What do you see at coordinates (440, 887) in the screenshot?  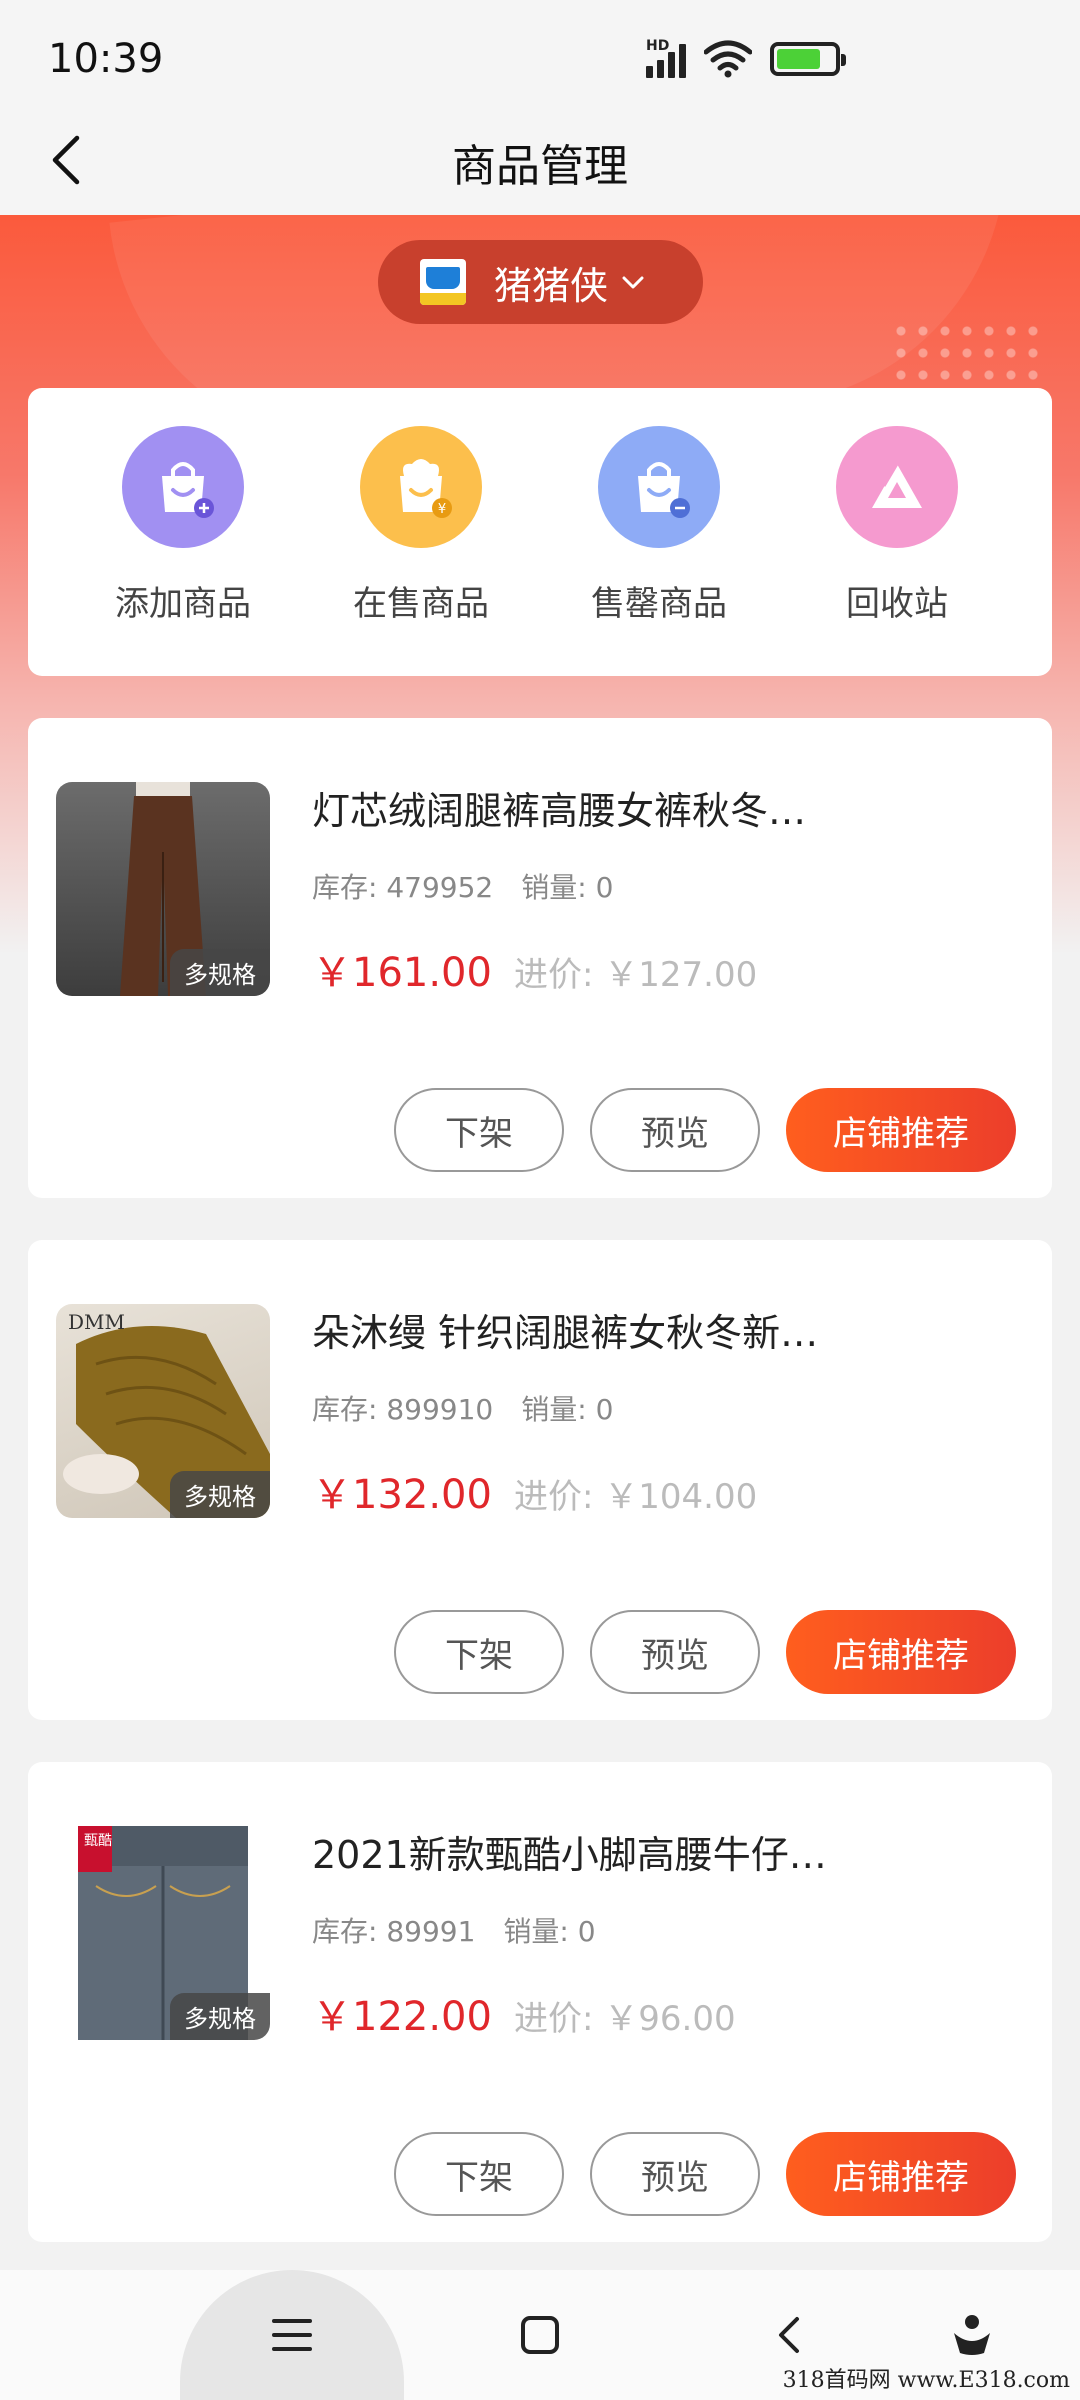 I see `stock-value: 479952` at bounding box center [440, 887].